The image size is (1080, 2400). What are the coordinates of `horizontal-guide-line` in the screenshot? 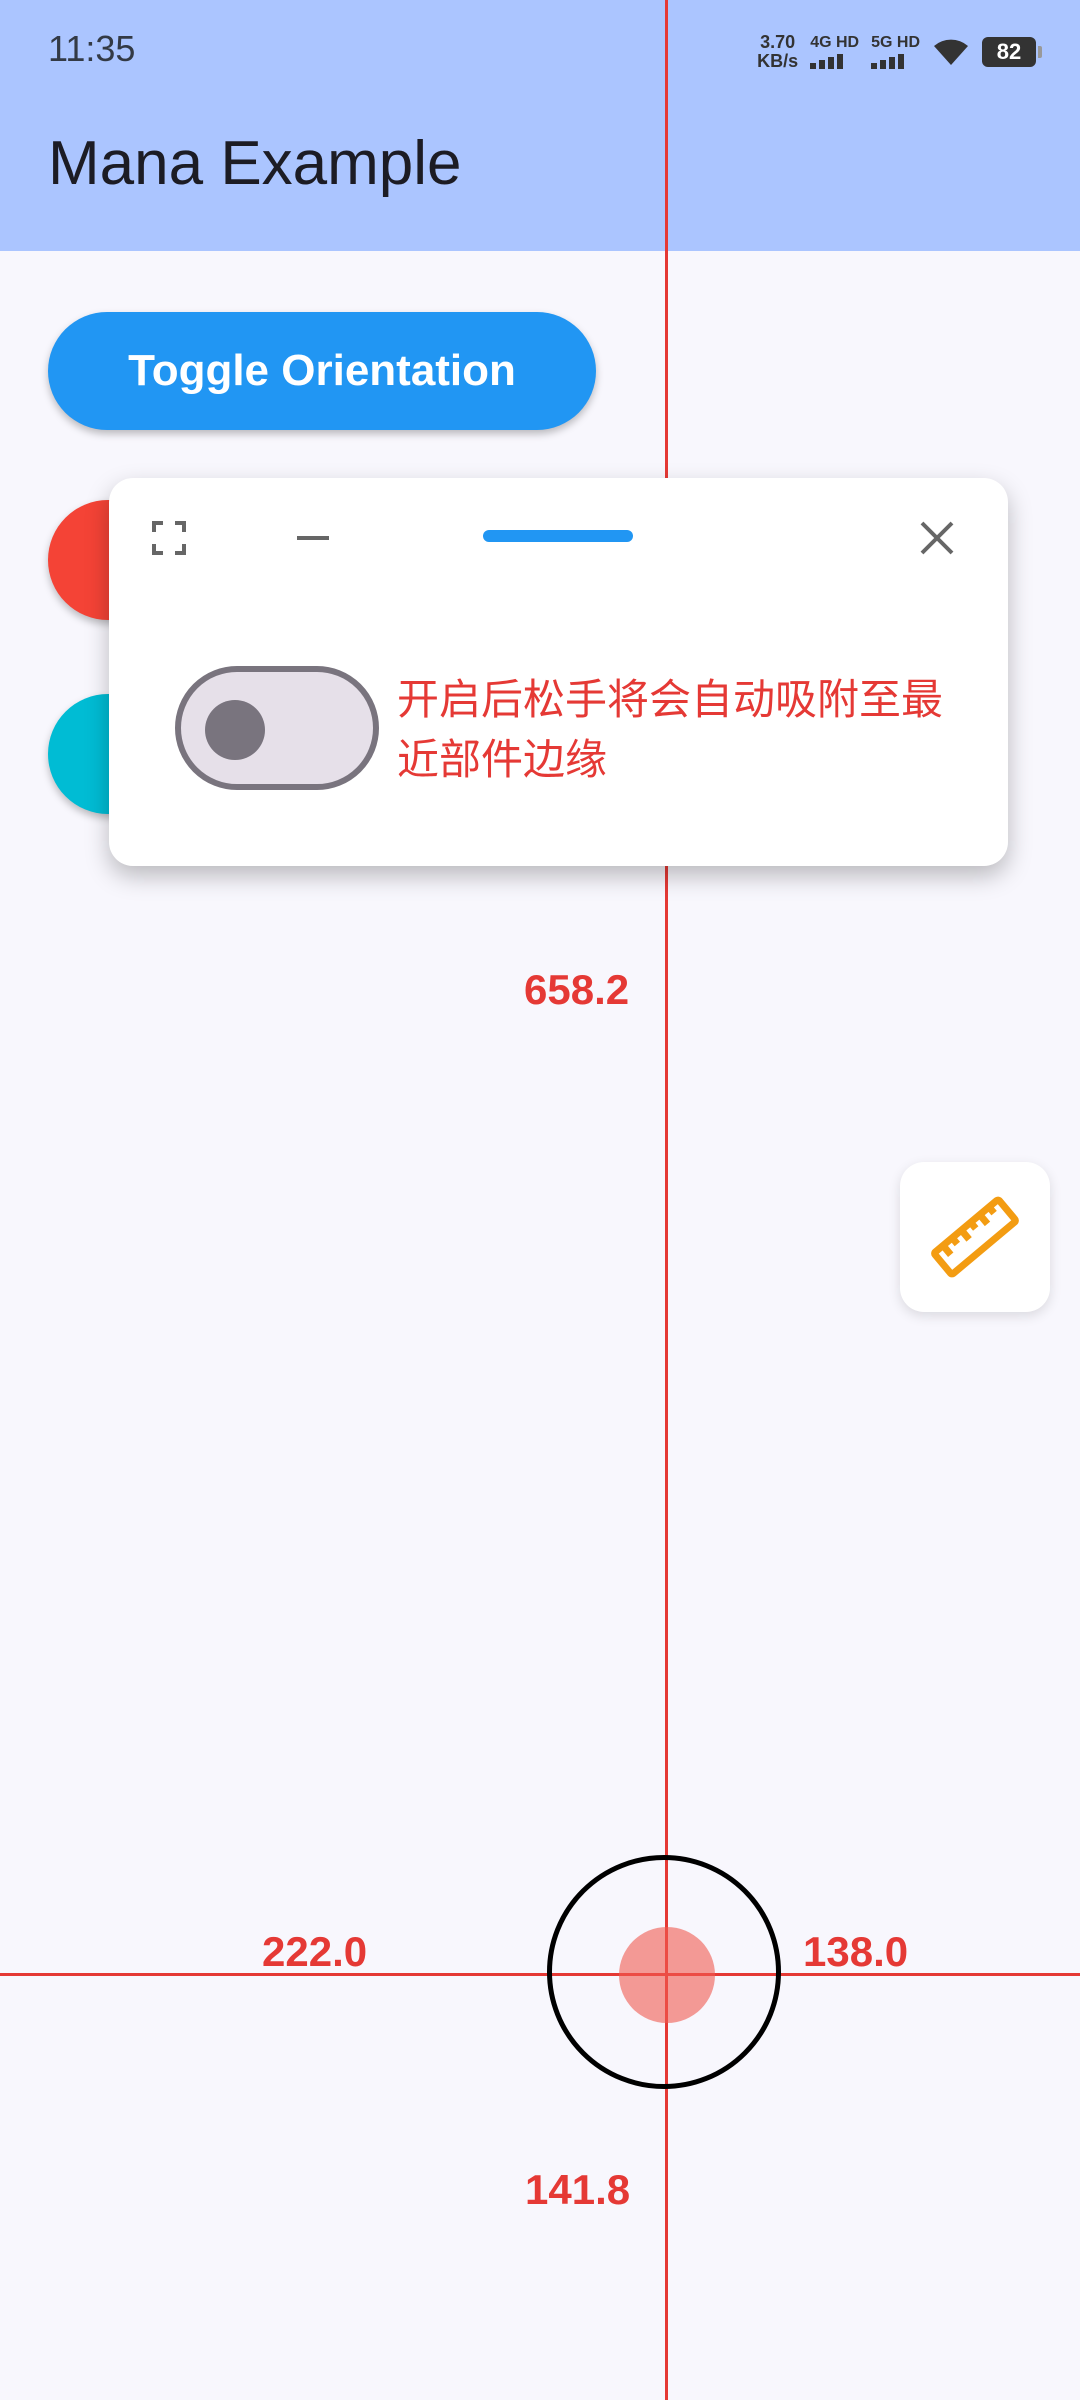 It's located at (540, 1974).